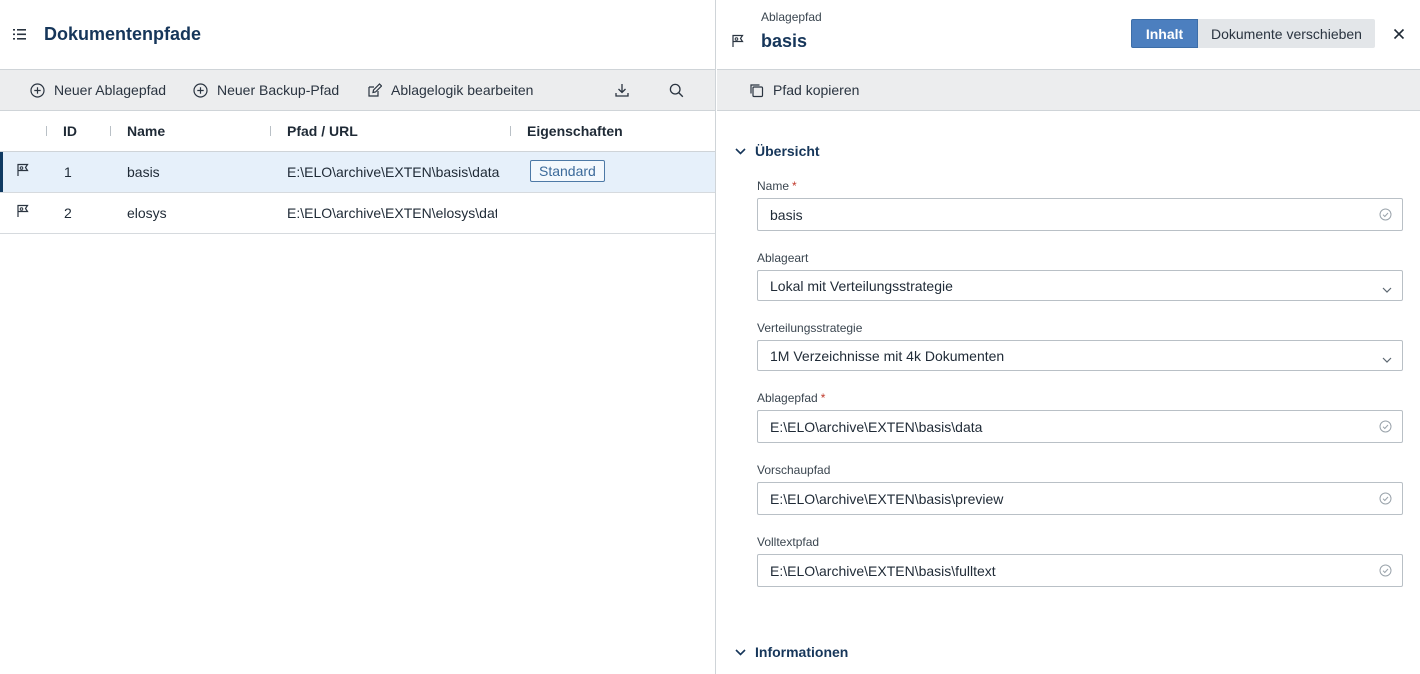 The width and height of the screenshot is (1420, 674). I want to click on column-header-path: Pfad / URL, so click(322, 131).